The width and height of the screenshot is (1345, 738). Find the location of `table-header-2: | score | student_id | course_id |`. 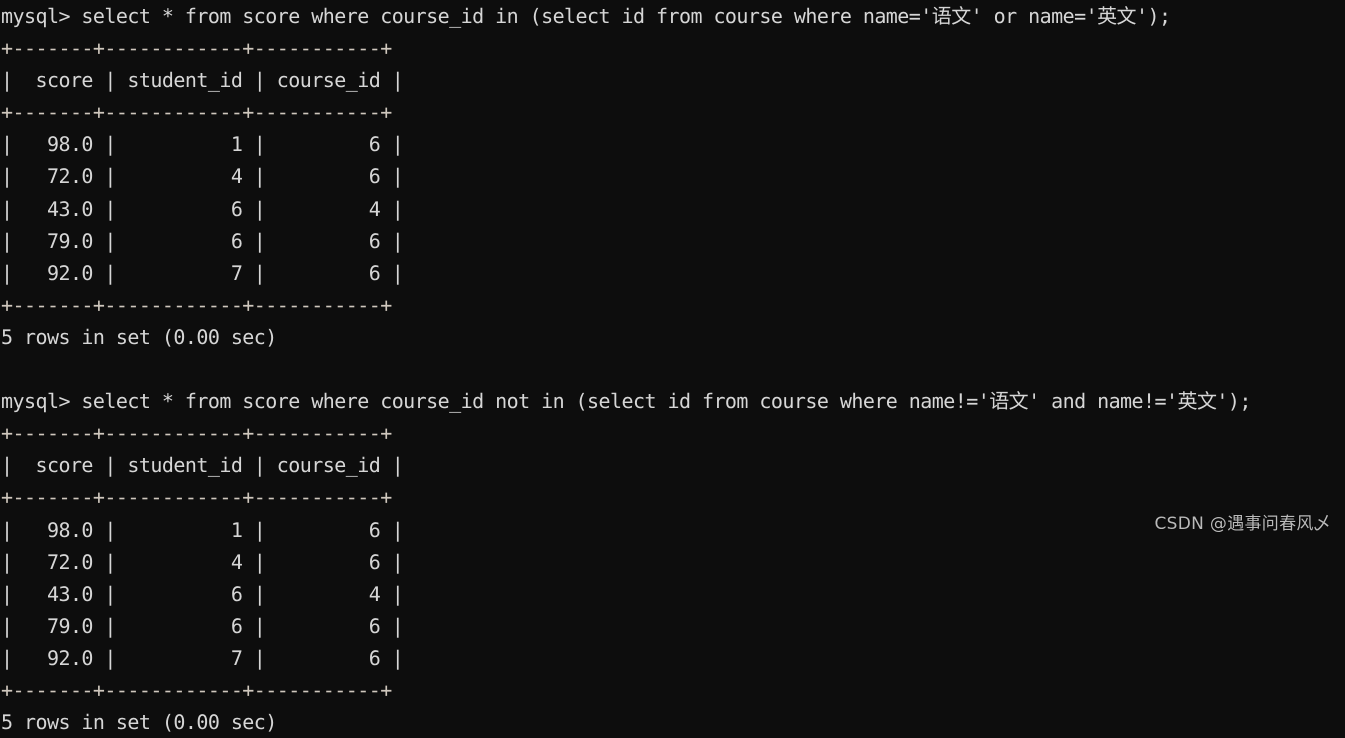

table-header-2: | score | student_id | course_id | is located at coordinates (202, 465).